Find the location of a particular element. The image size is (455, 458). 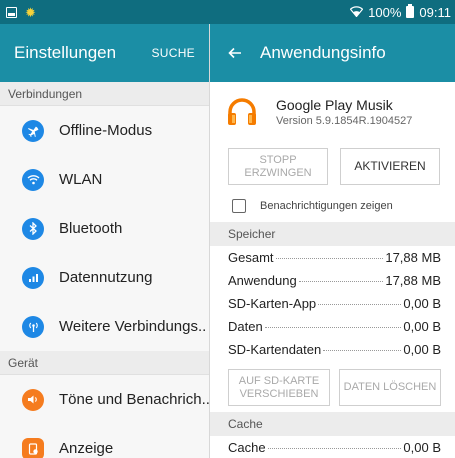

menu-label: Anzeige is located at coordinates (86, 448).